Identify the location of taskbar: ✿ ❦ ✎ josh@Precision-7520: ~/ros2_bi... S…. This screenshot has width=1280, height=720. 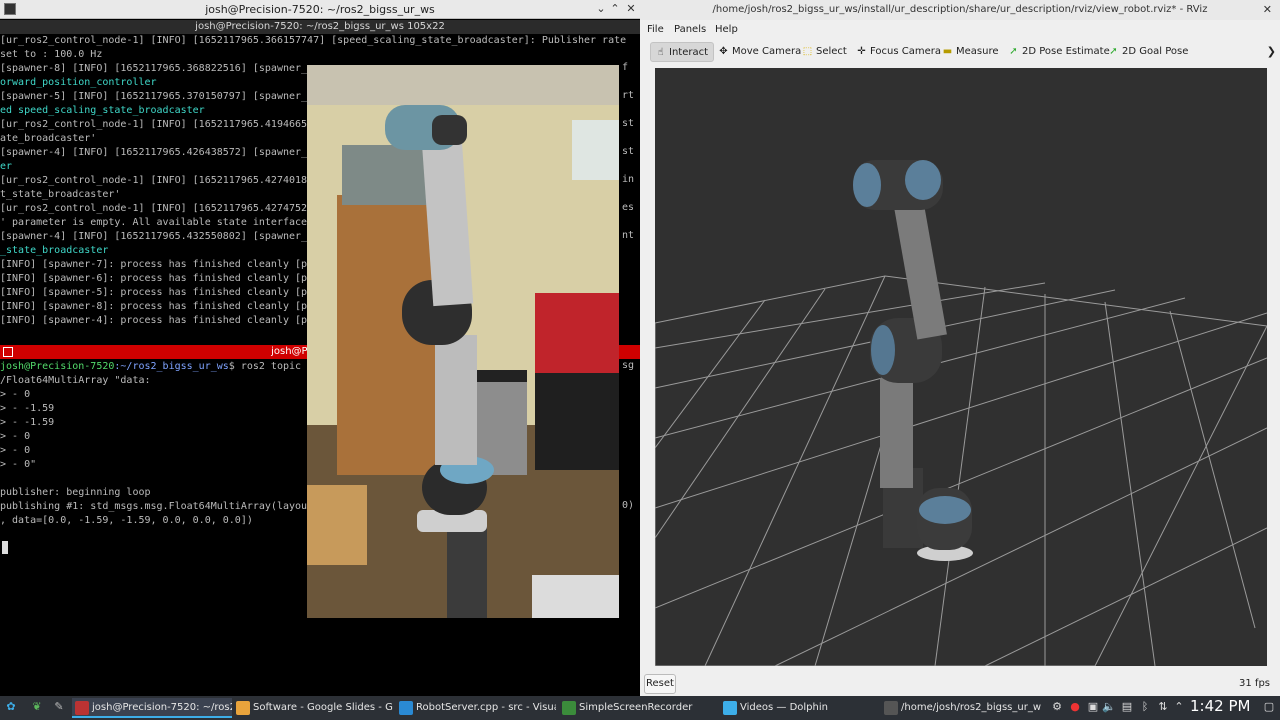
(640, 708).